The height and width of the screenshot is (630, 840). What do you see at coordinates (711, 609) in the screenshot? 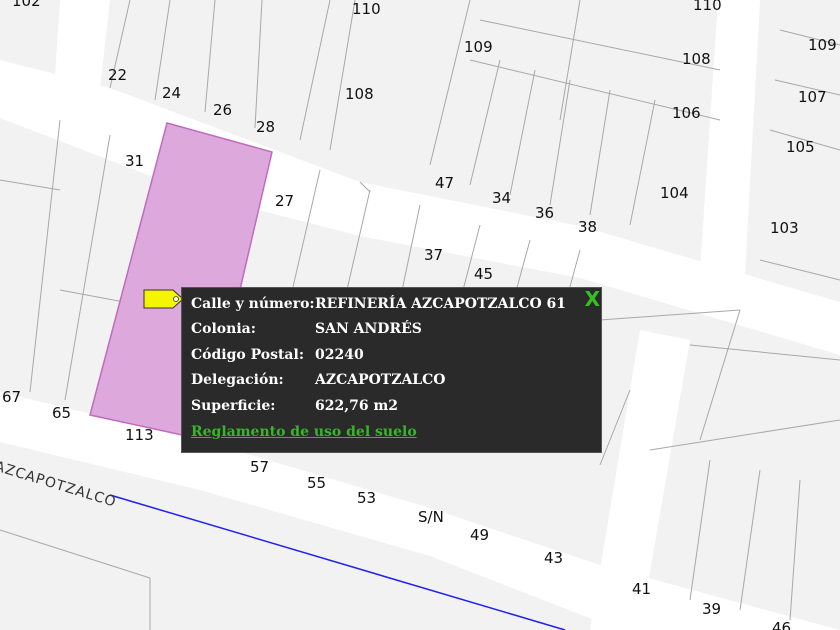
I see `lot-number: 39` at bounding box center [711, 609].